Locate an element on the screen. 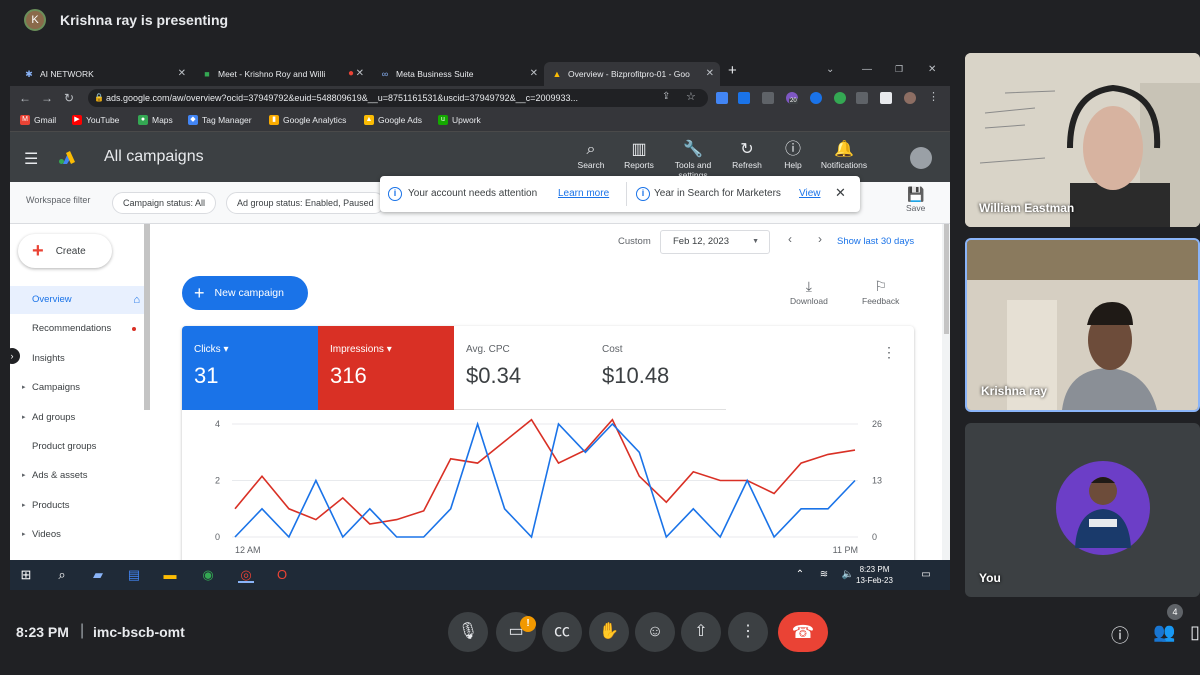 The height and width of the screenshot is (675, 1200). bookmark-upwork: u Upwork is located at coordinates (459, 120).